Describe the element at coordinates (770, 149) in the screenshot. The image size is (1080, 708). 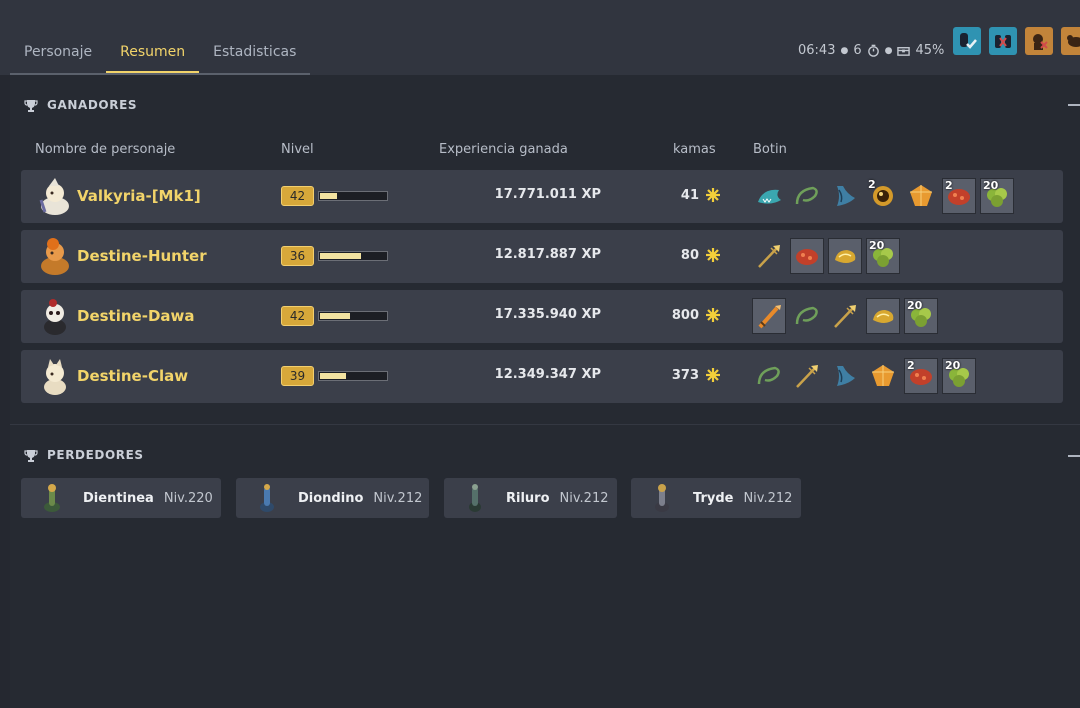
I see `col-loot: Botin` at that location.